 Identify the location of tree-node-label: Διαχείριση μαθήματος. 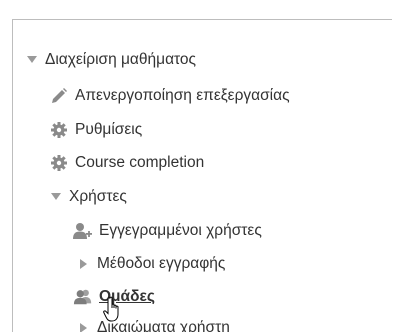
(121, 59).